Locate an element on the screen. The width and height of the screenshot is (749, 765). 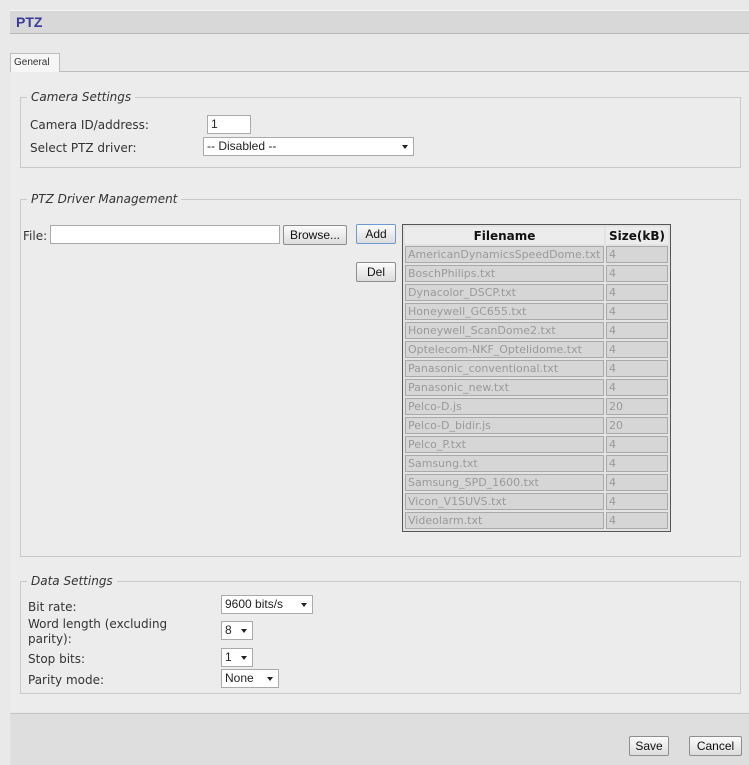
page-title: PTZ is located at coordinates (29, 22).